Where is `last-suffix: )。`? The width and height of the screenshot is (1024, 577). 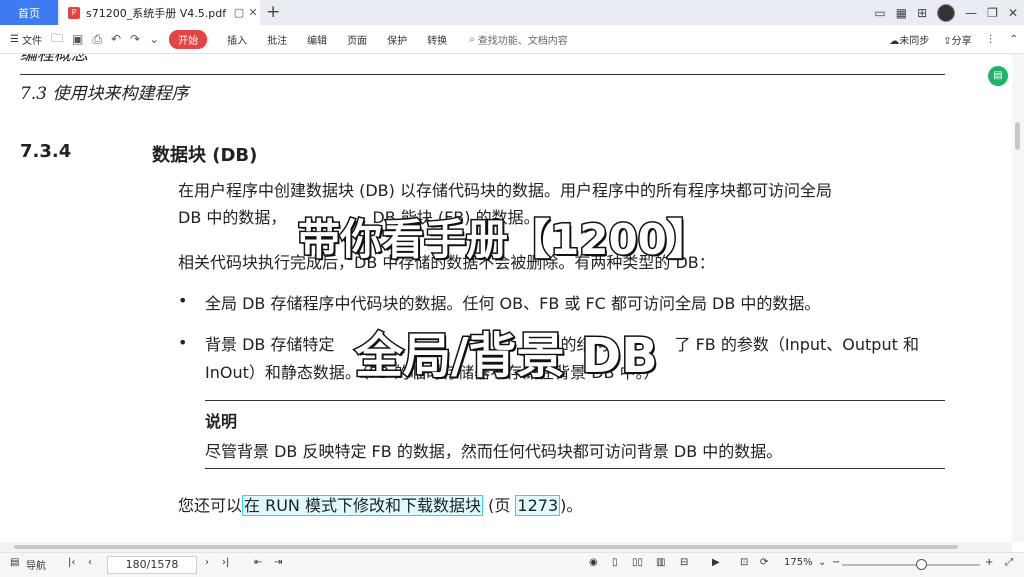 last-suffix: )。 is located at coordinates (571, 505).